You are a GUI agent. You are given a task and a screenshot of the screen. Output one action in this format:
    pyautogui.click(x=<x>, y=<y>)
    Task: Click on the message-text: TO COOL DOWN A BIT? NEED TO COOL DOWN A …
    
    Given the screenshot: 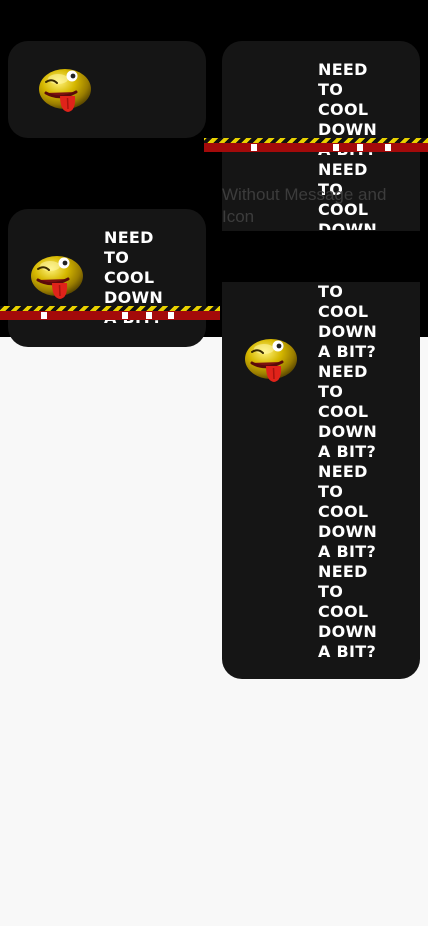 What is the action you would take?
    pyautogui.click(x=358, y=472)
    